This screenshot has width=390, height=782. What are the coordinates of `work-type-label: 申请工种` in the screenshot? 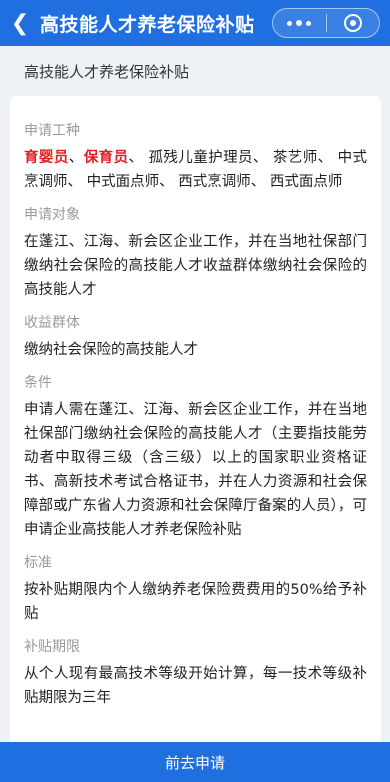 It's located at (52, 131).